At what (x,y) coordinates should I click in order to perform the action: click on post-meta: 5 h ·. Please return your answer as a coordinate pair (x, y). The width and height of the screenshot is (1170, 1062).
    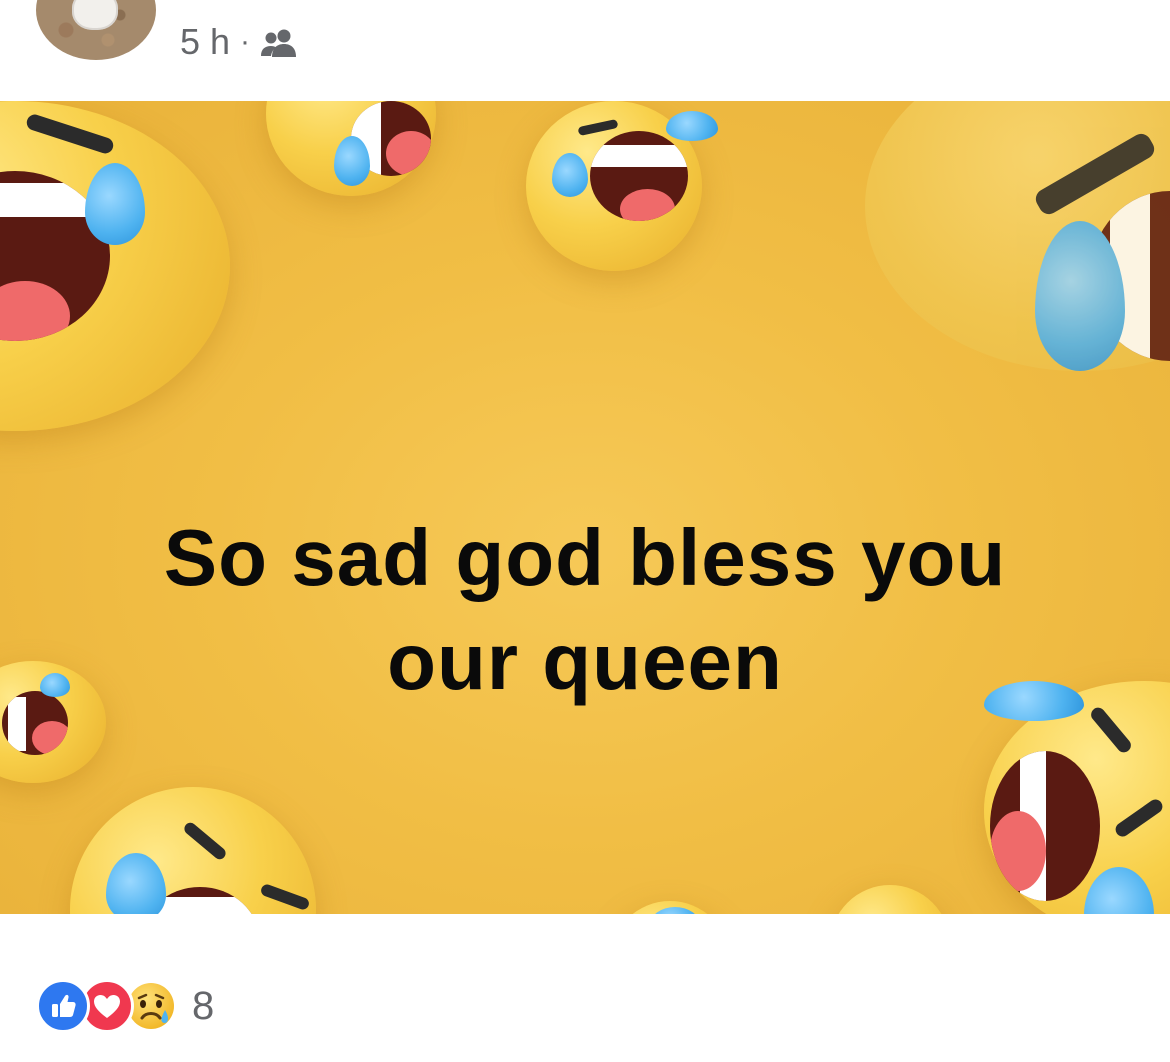
    Looking at the image, I should click on (239, 42).